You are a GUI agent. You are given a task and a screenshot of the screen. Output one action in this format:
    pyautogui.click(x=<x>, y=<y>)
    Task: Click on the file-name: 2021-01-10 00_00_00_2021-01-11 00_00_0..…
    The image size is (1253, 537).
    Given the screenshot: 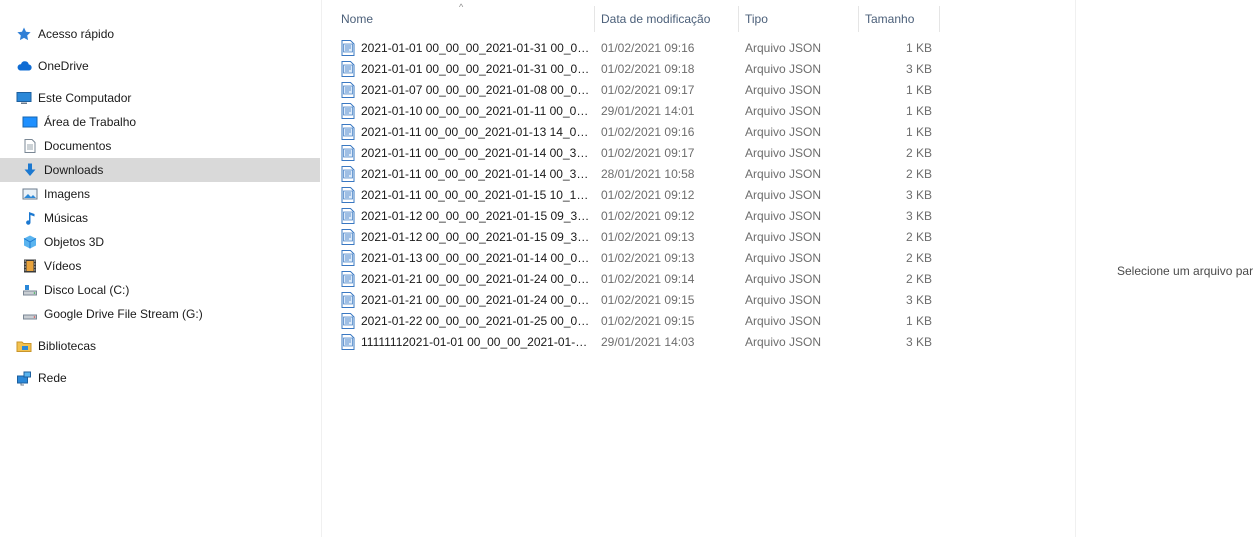 What is the action you would take?
    pyautogui.click(x=476, y=110)
    